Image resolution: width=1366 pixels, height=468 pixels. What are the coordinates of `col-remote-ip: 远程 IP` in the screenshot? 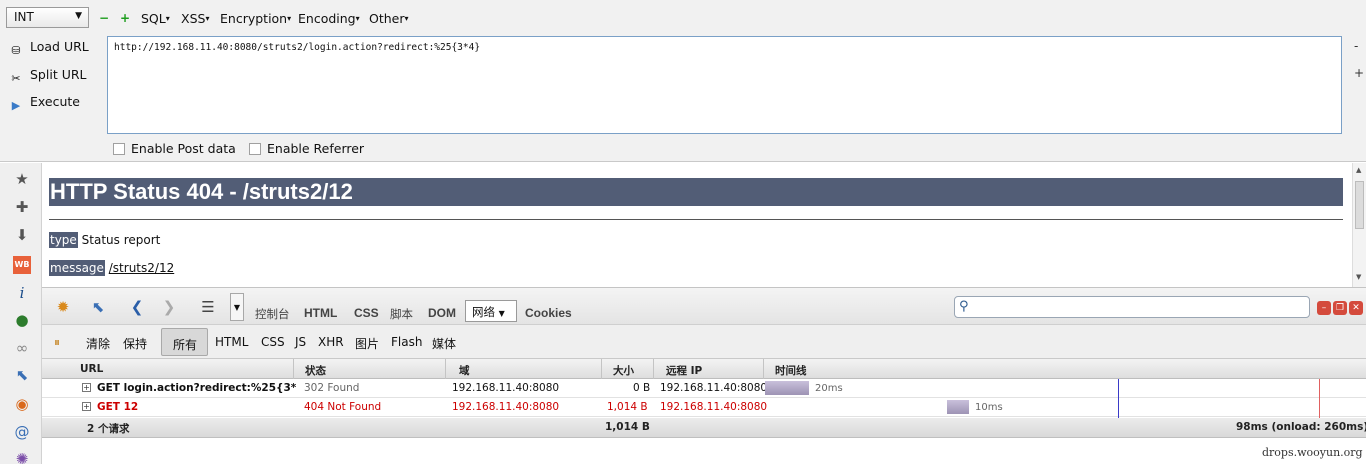 It's located at (684, 370).